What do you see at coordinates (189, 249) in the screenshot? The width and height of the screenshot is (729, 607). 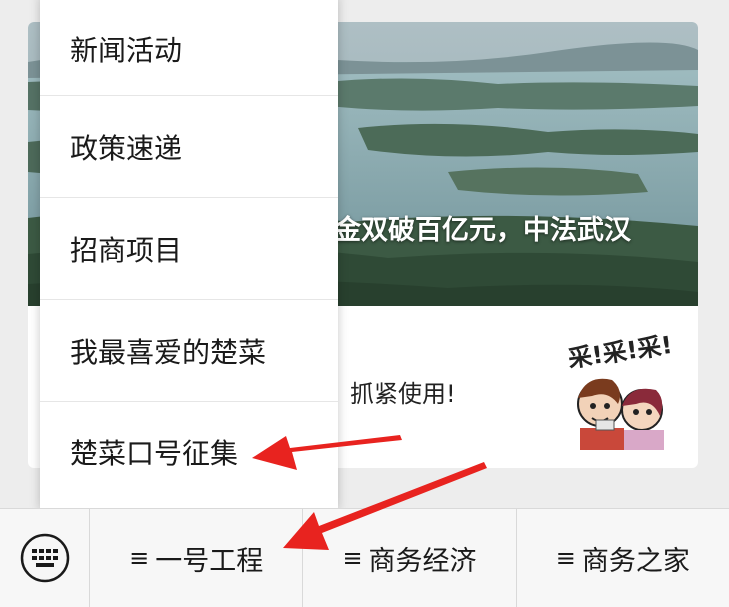 I see `menu-item-investment-projects: 招商项目` at bounding box center [189, 249].